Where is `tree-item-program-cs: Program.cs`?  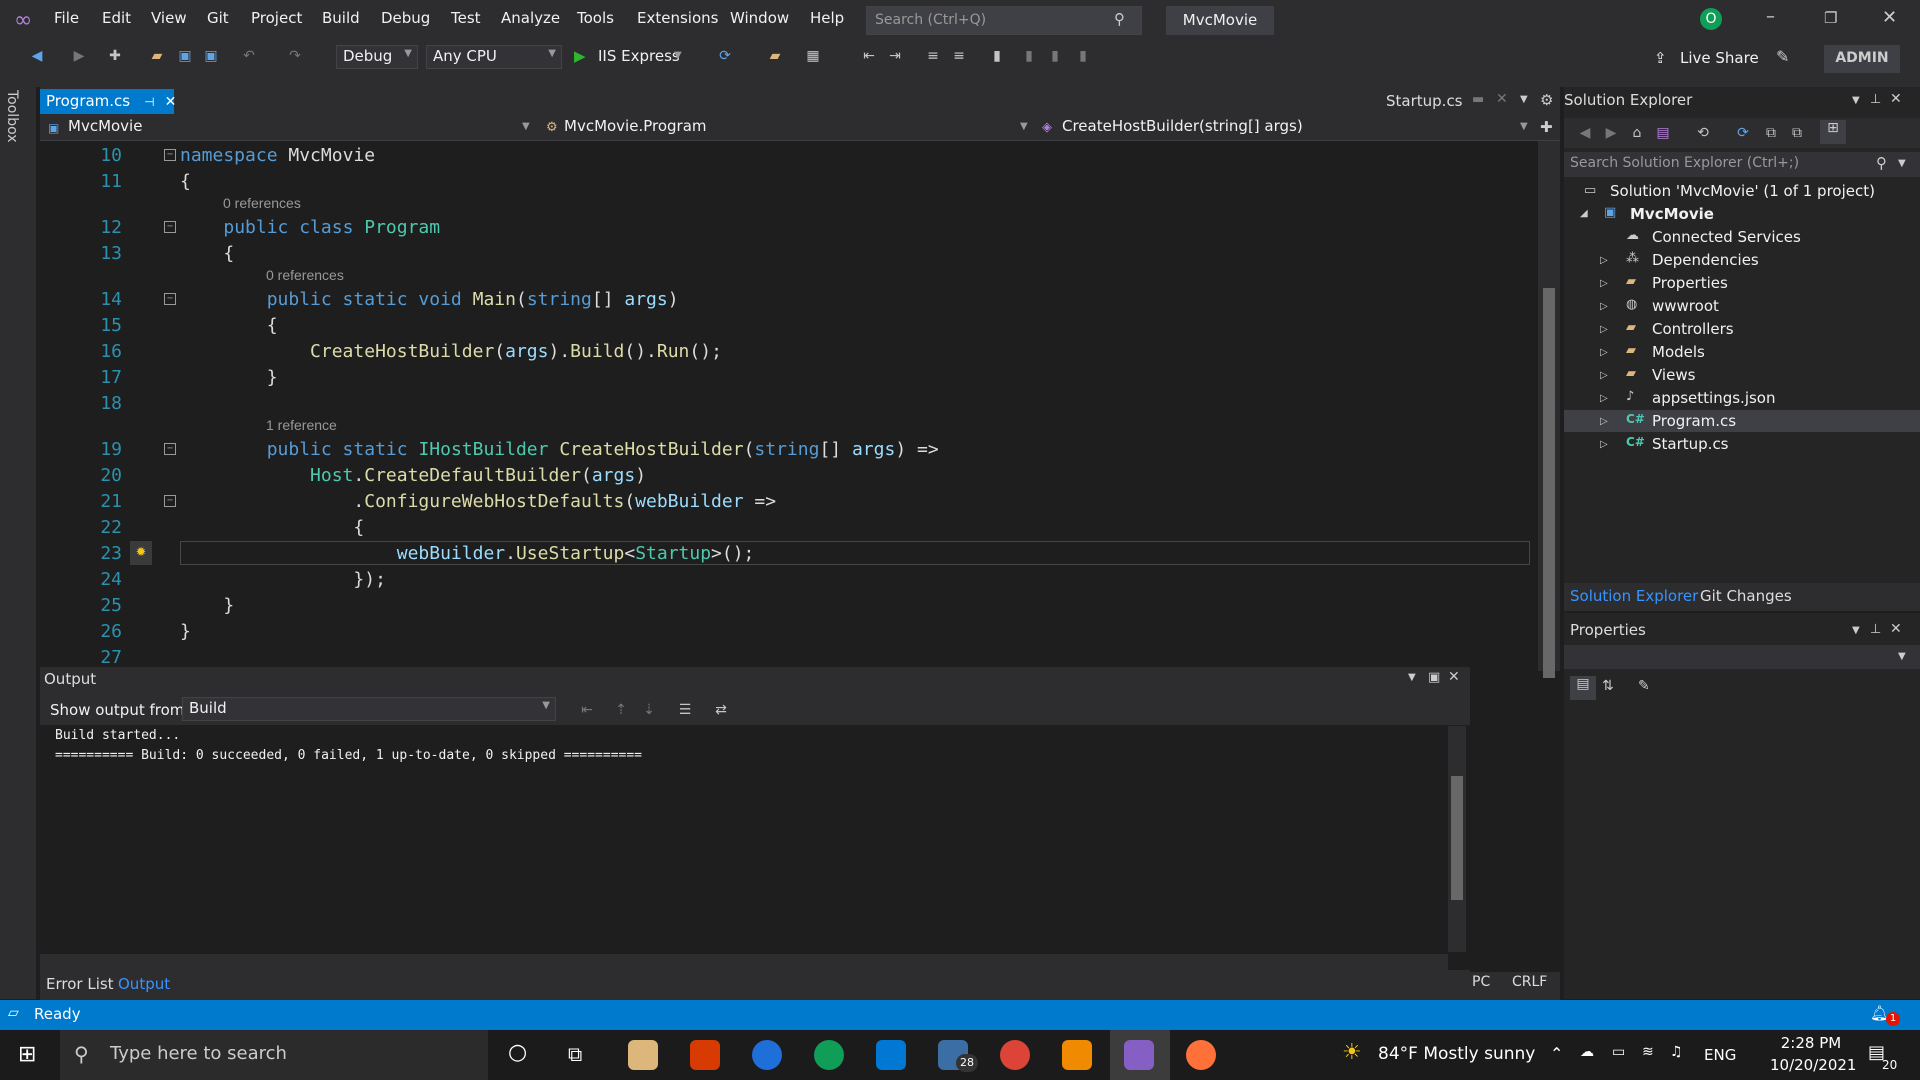 tree-item-program-cs: Program.cs is located at coordinates (1694, 421).